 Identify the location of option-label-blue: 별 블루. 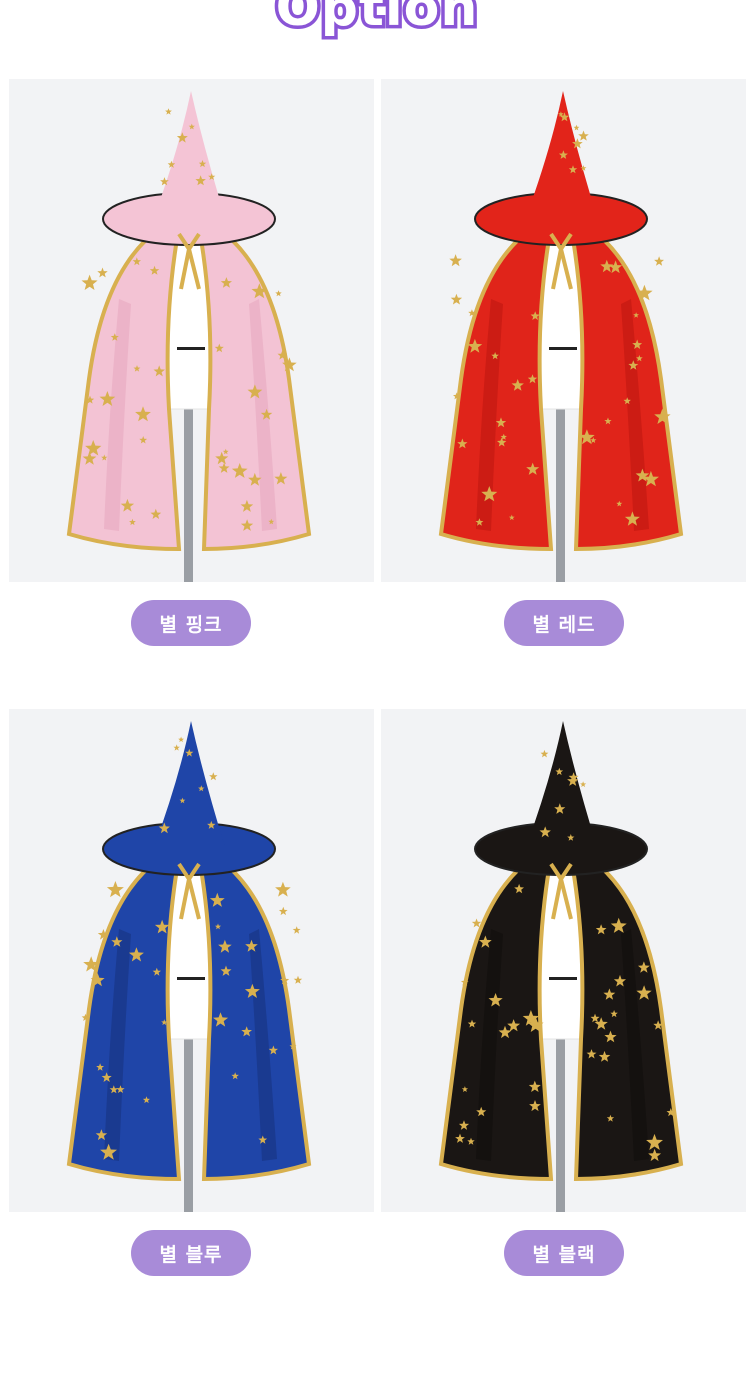
(191, 1253).